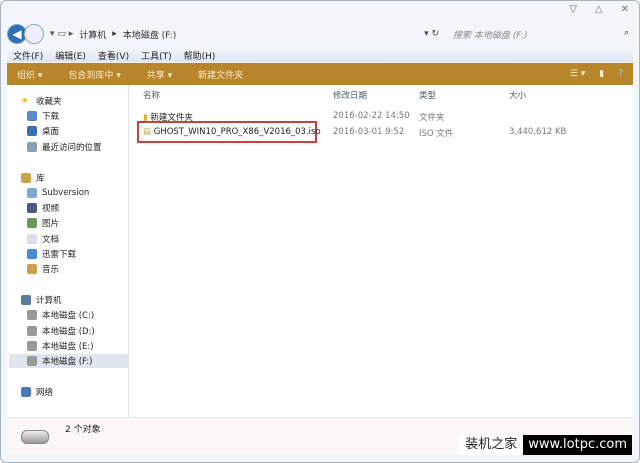 The width and height of the screenshot is (640, 463). What do you see at coordinates (491, 445) in the screenshot?
I see `watermark-cn: 装机之家` at bounding box center [491, 445].